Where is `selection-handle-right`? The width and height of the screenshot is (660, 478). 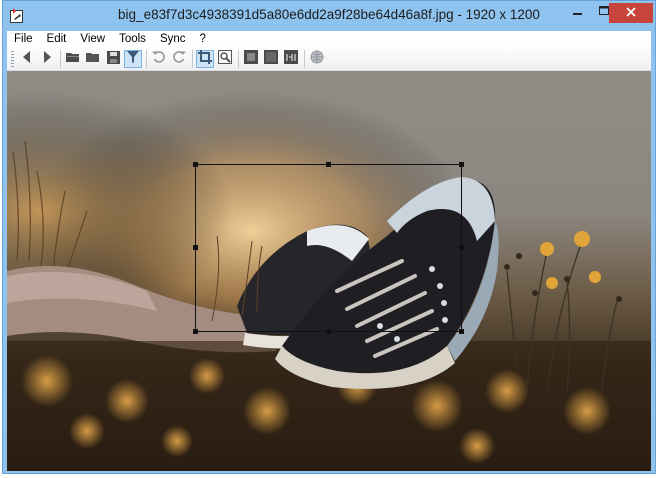 selection-handle-right is located at coordinates (461, 247).